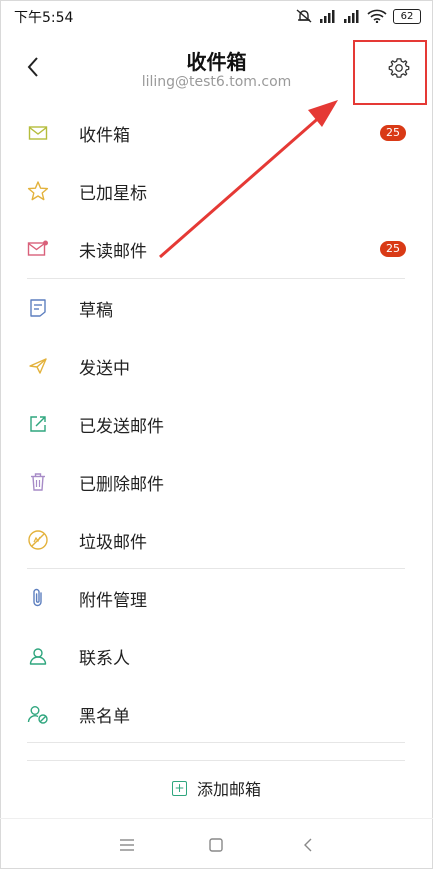 This screenshot has height=869, width=433. What do you see at coordinates (113, 600) in the screenshot?
I see `tool-label: 附件管理` at bounding box center [113, 600].